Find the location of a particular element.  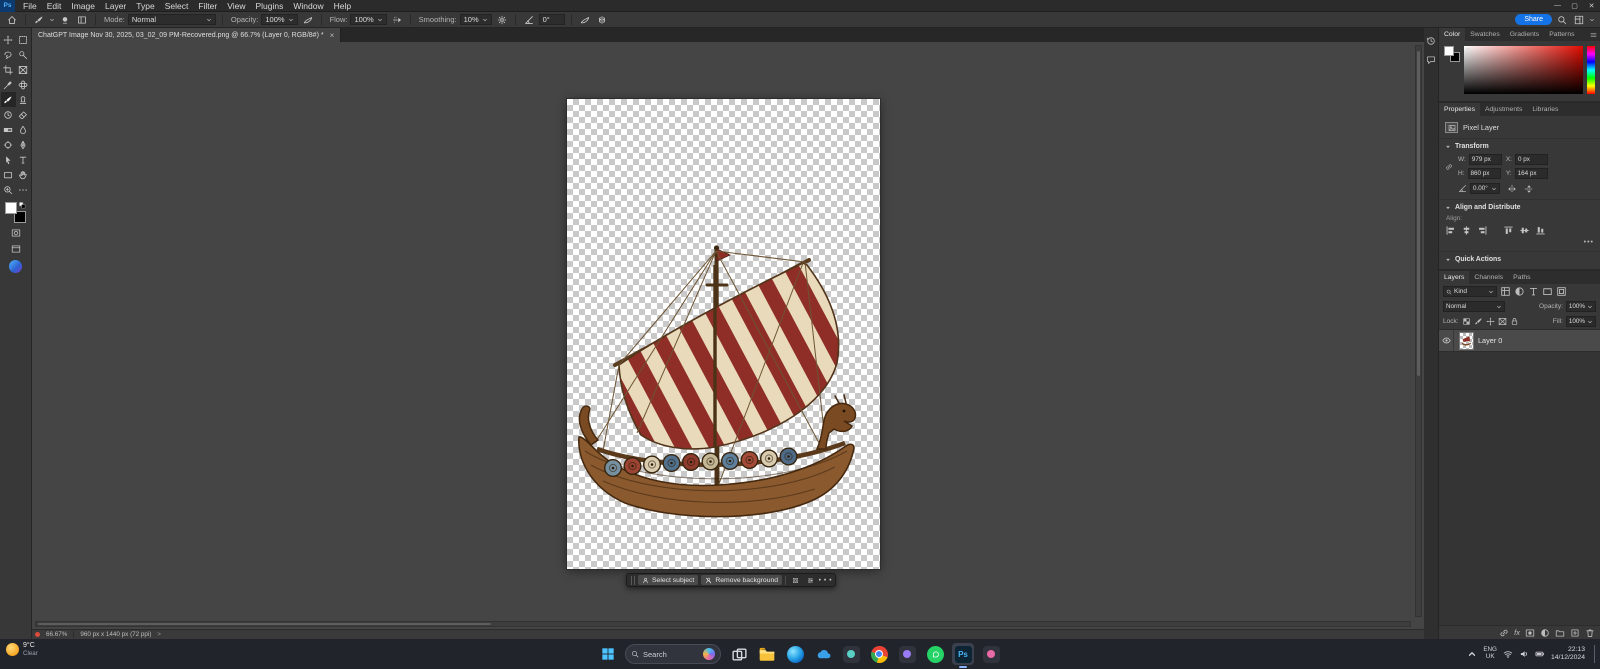

tool-quick-select is located at coordinates (23, 54).